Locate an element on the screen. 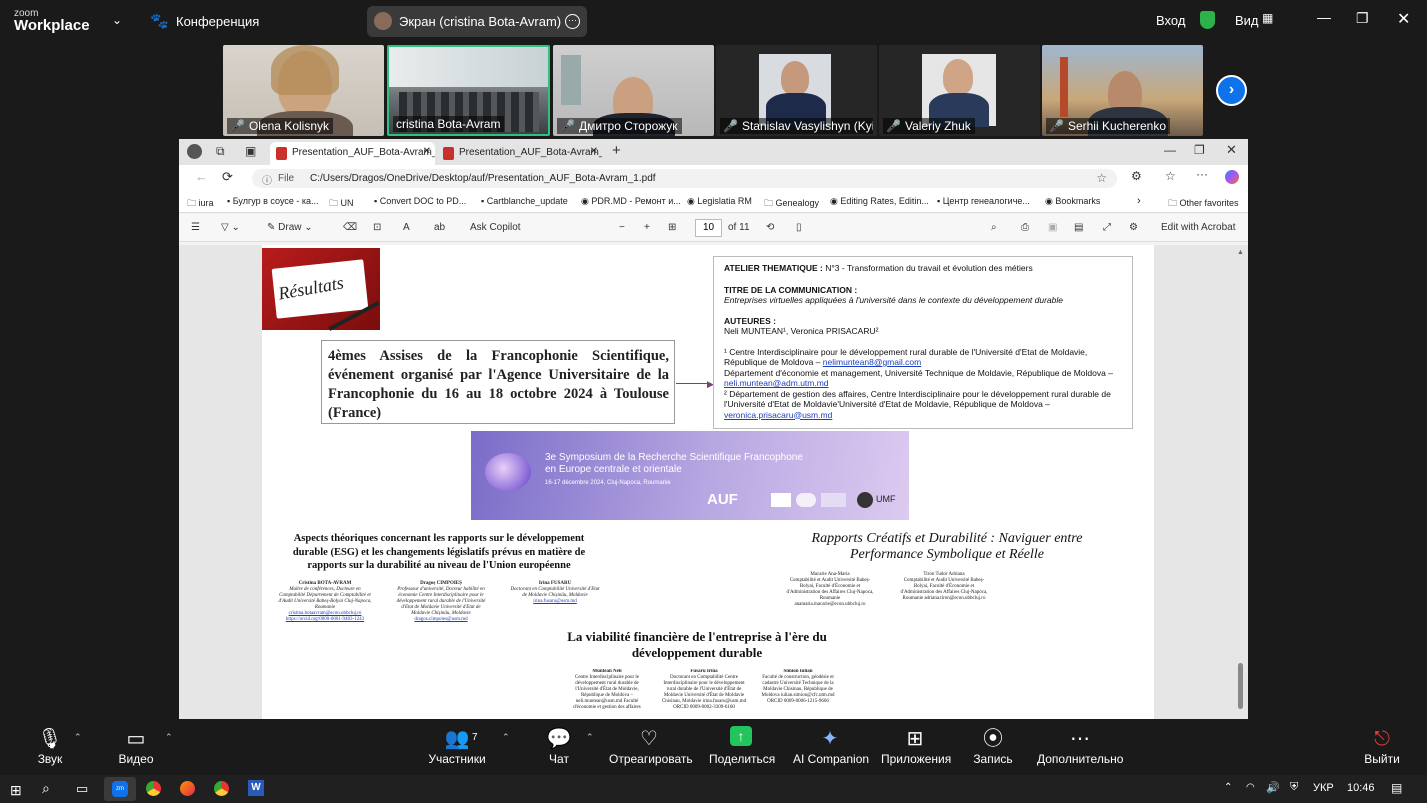 The height and width of the screenshot is (803, 1427). participant-video-valeriy: 🎤 Valeriy Zhuk is located at coordinates (959, 90).